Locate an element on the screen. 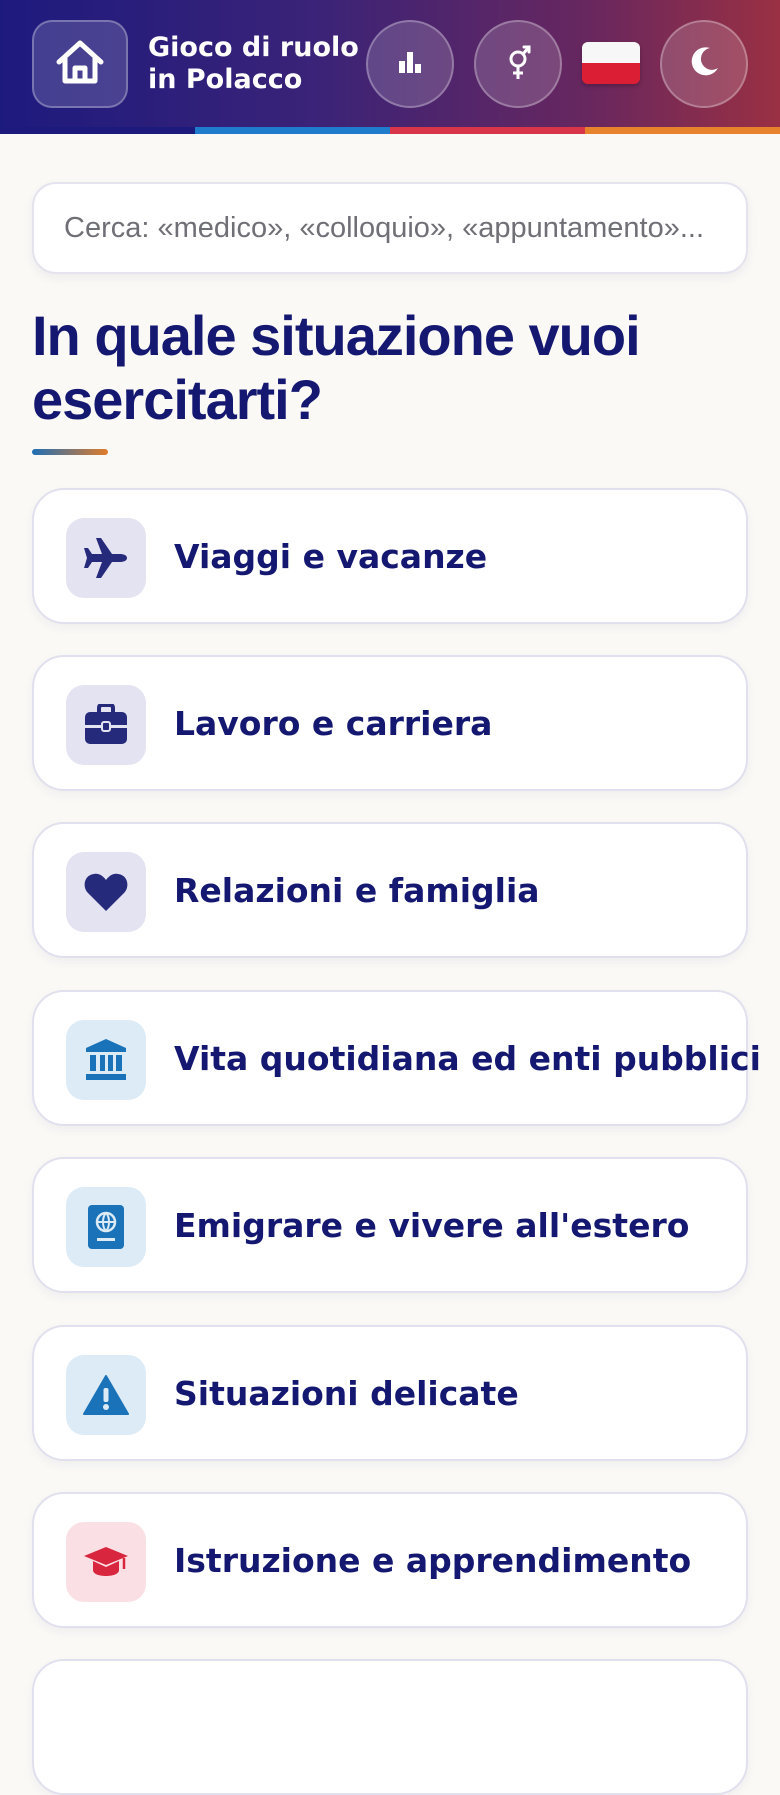  passport-icon is located at coordinates (106, 1227).